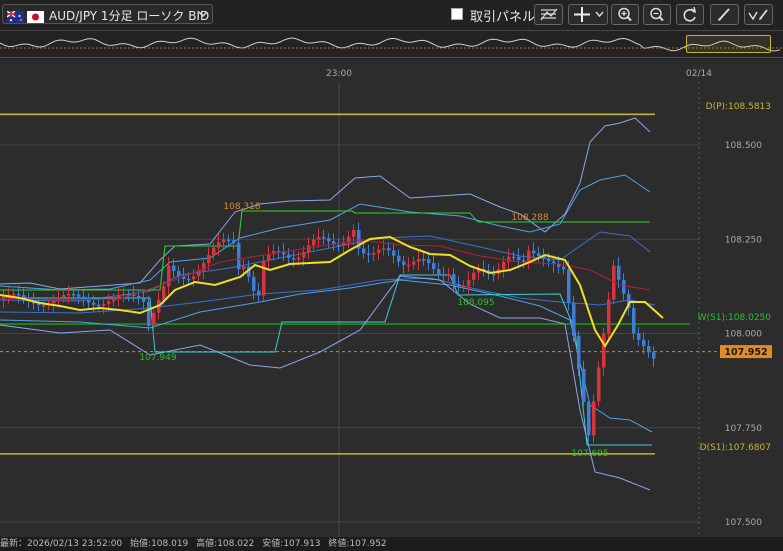 This screenshot has height=551, width=783. I want to click on donchian-upper-line, so click(325, 250).